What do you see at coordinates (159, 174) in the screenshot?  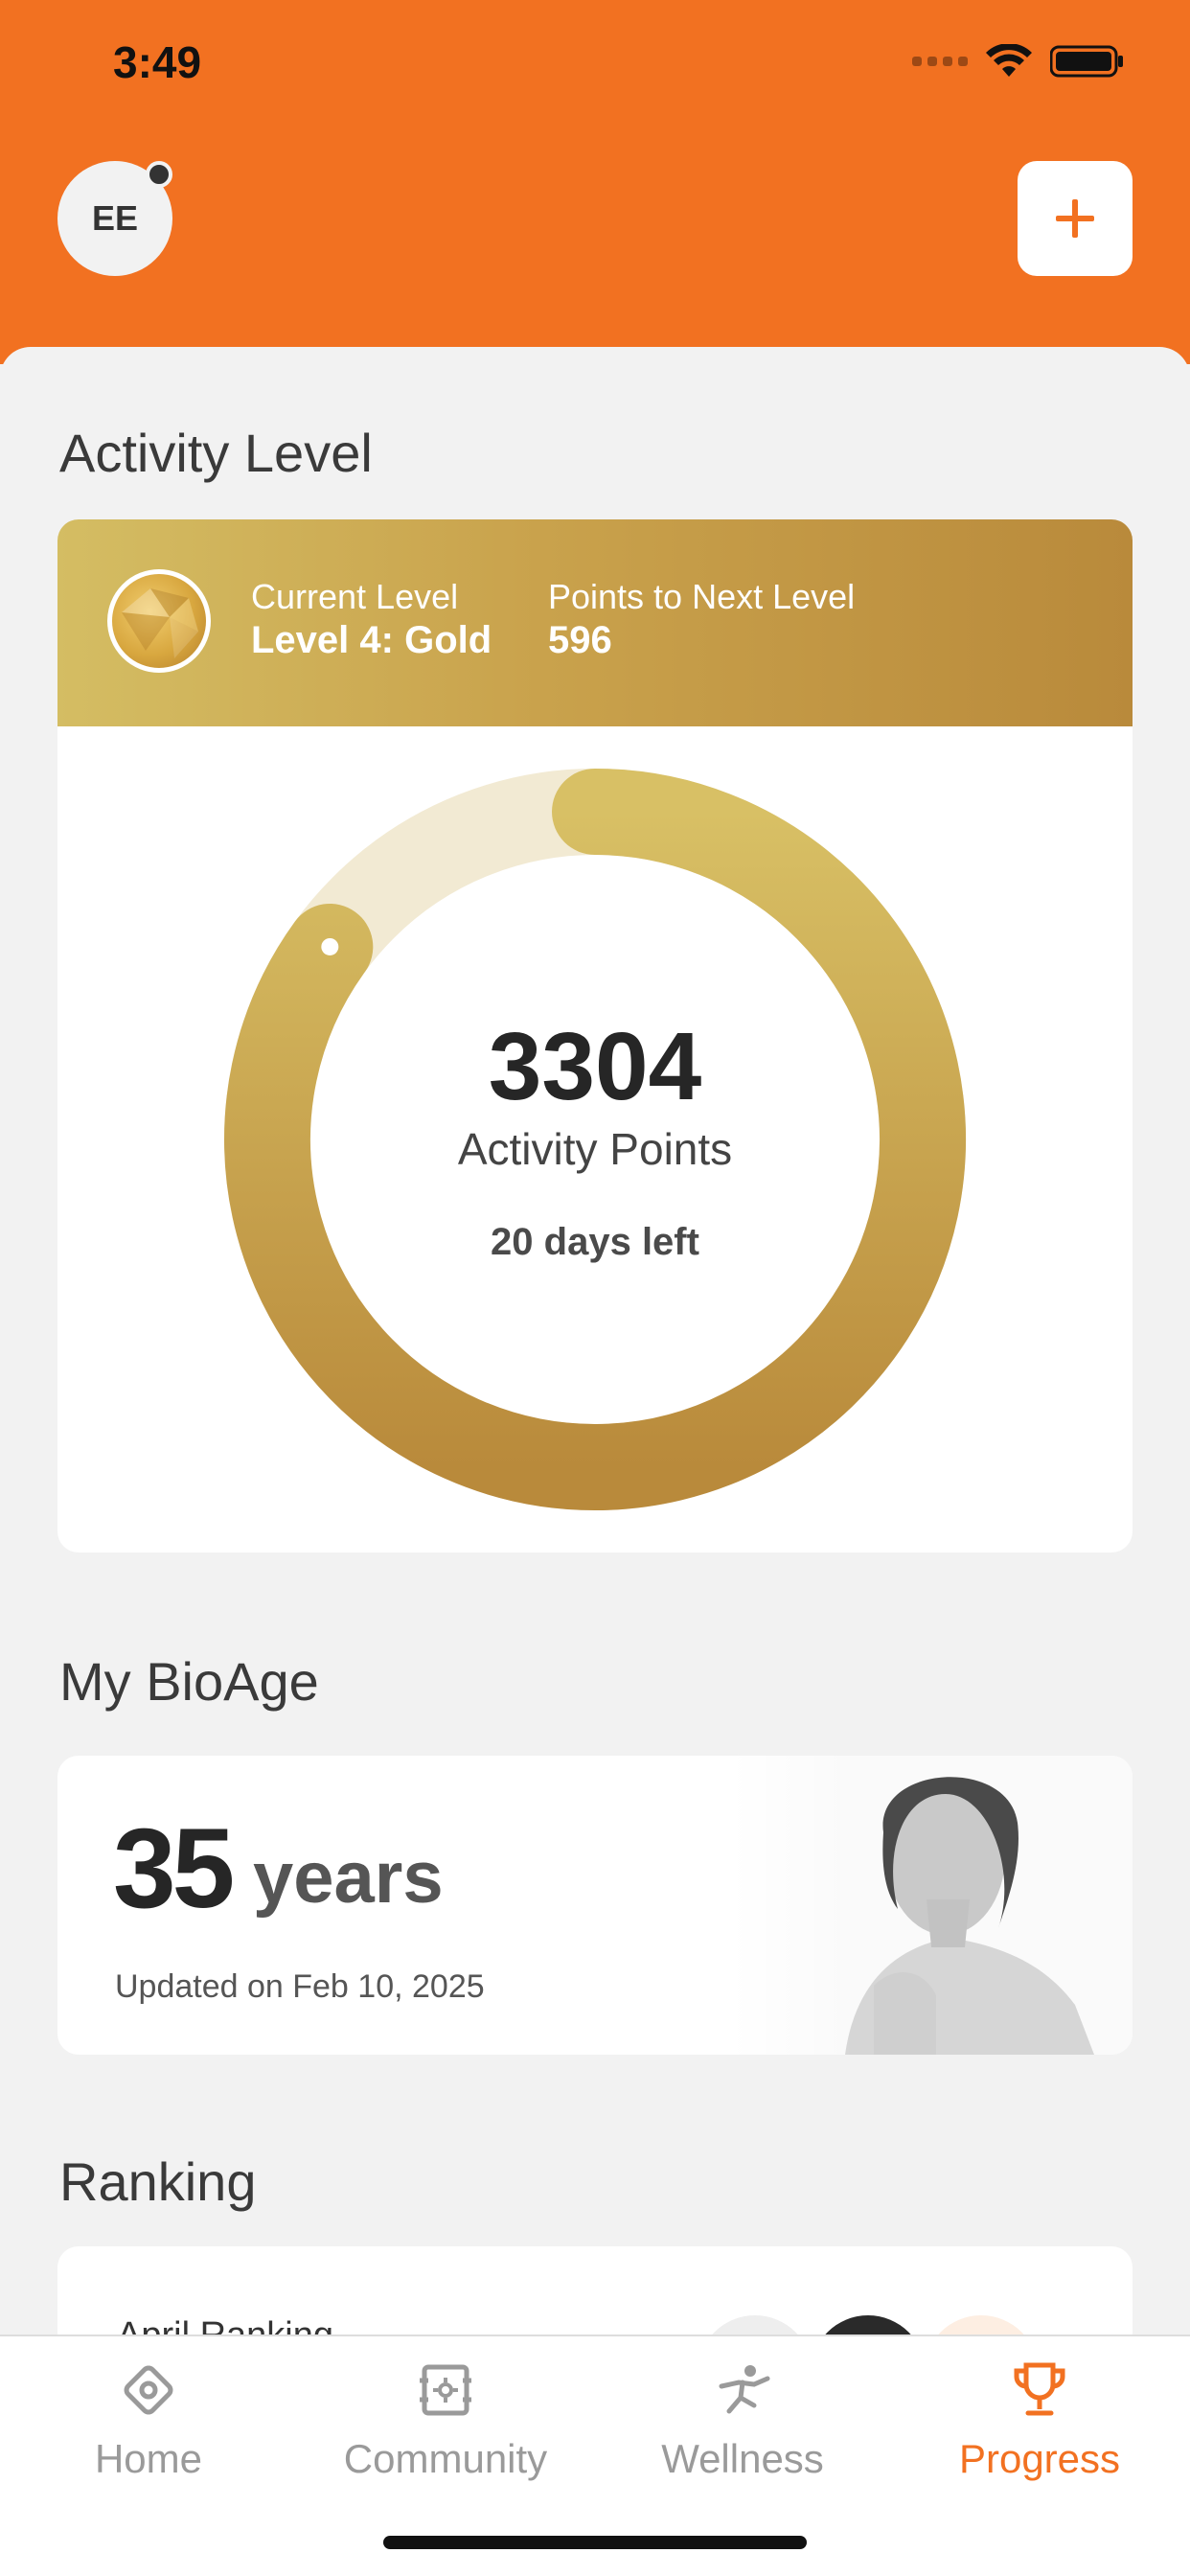 I see `notification-dot` at bounding box center [159, 174].